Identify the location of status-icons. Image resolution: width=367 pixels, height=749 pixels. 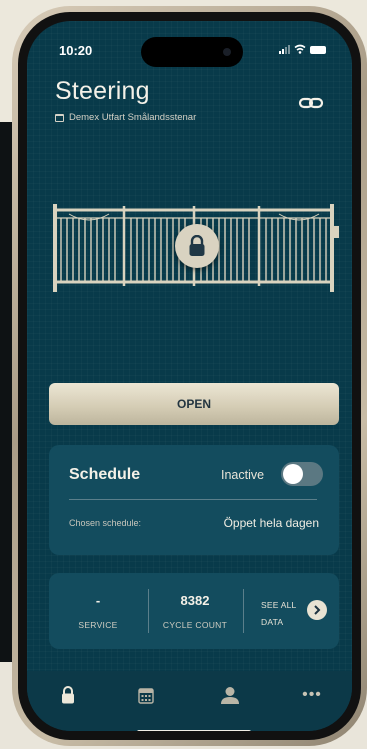
(302, 49).